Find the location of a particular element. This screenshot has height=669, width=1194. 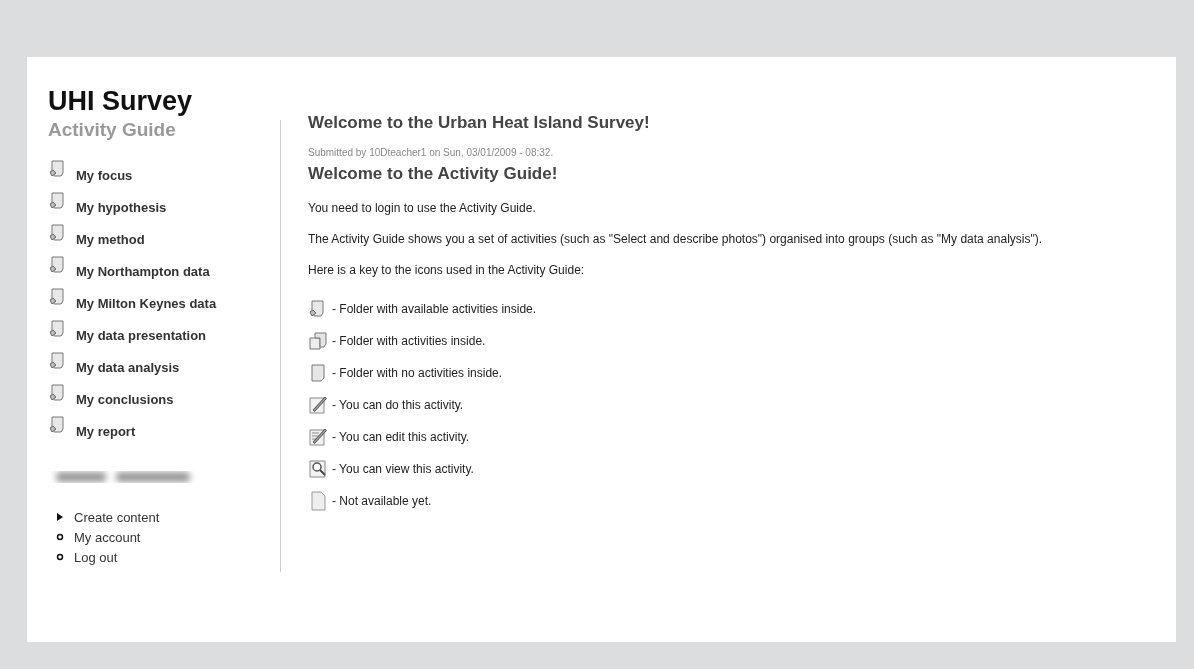

user-link: Log out is located at coordinates (96, 557).